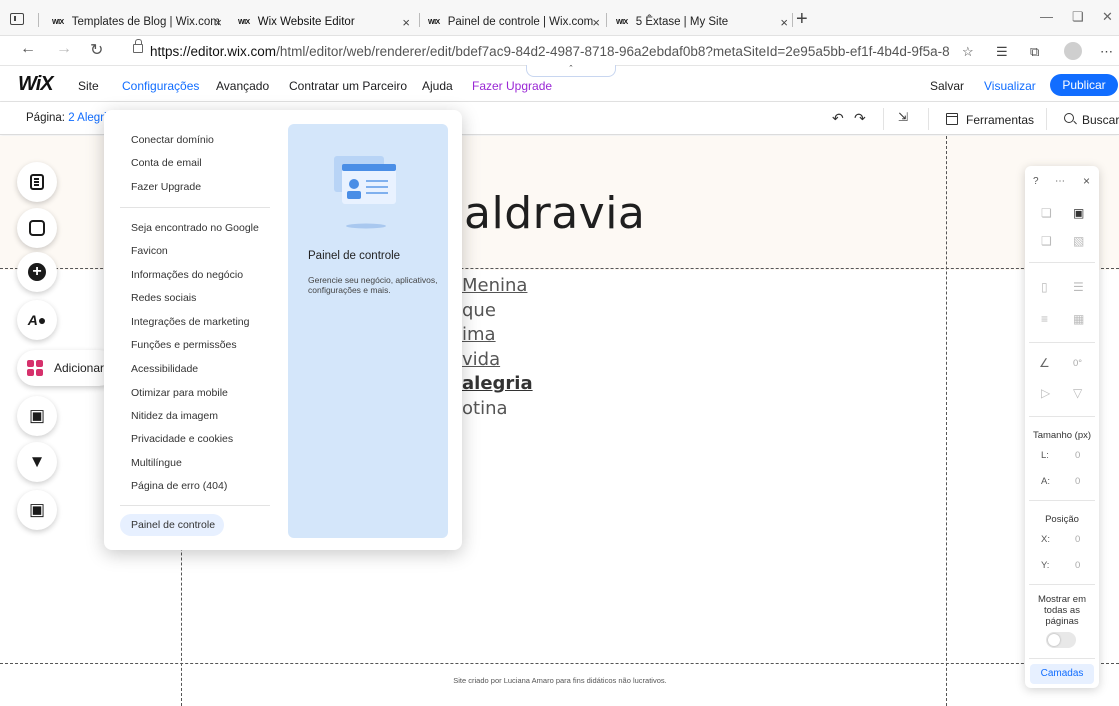 This screenshot has height=706, width=1119. I want to click on rotation-value: 0°, so click(1077, 363).